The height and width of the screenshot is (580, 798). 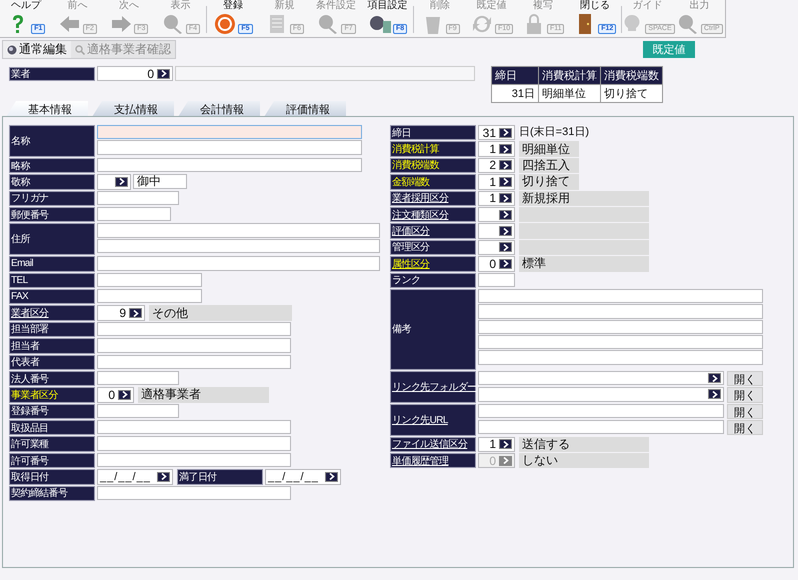 What do you see at coordinates (631, 93) in the screenshot?
I see `table-cell: 切り捨て` at bounding box center [631, 93].